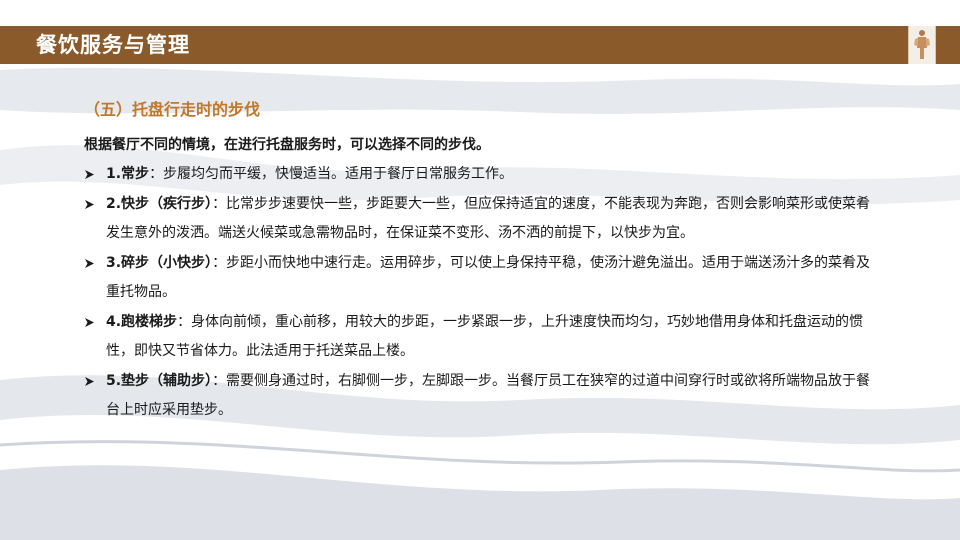  I want to click on list-item-body: ：步履均匀而平缓，快慢适当。适用于餐厅日常服务工作。, so click(331, 174).